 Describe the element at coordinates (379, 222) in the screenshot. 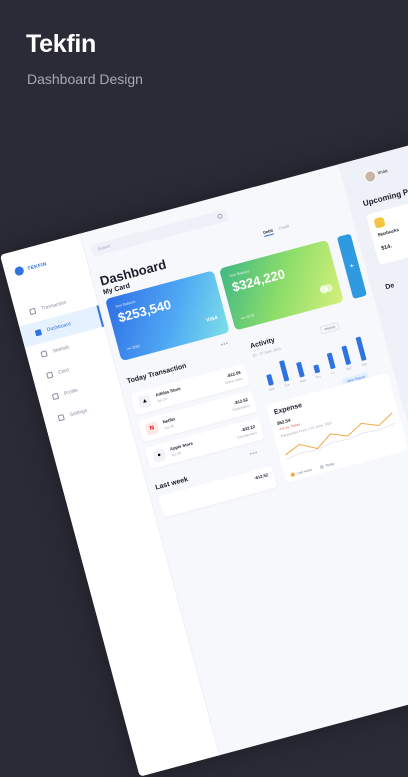

I see `starbucks-logo-icon` at that location.